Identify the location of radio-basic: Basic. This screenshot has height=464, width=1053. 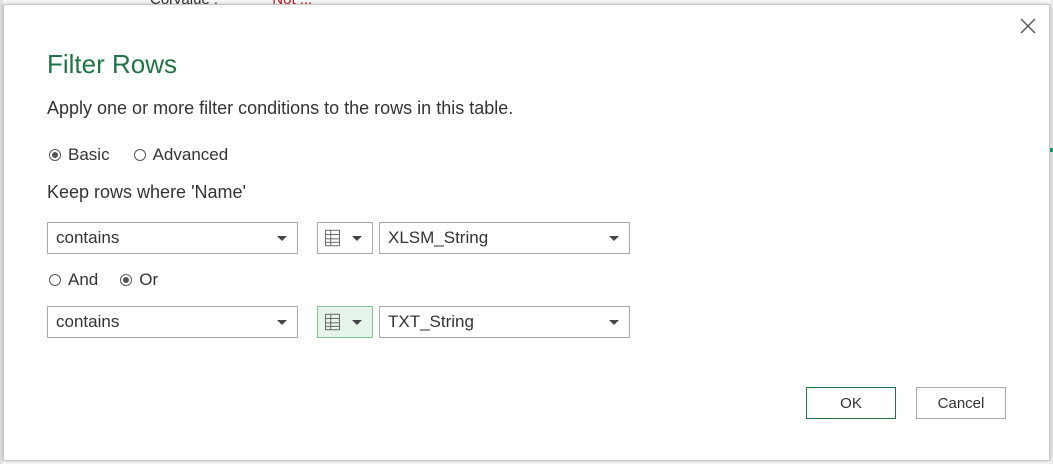
(79, 155).